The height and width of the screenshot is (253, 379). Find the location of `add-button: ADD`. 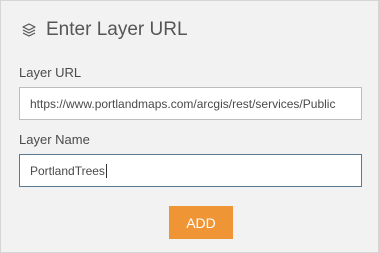

add-button: ADD is located at coordinates (201, 222).